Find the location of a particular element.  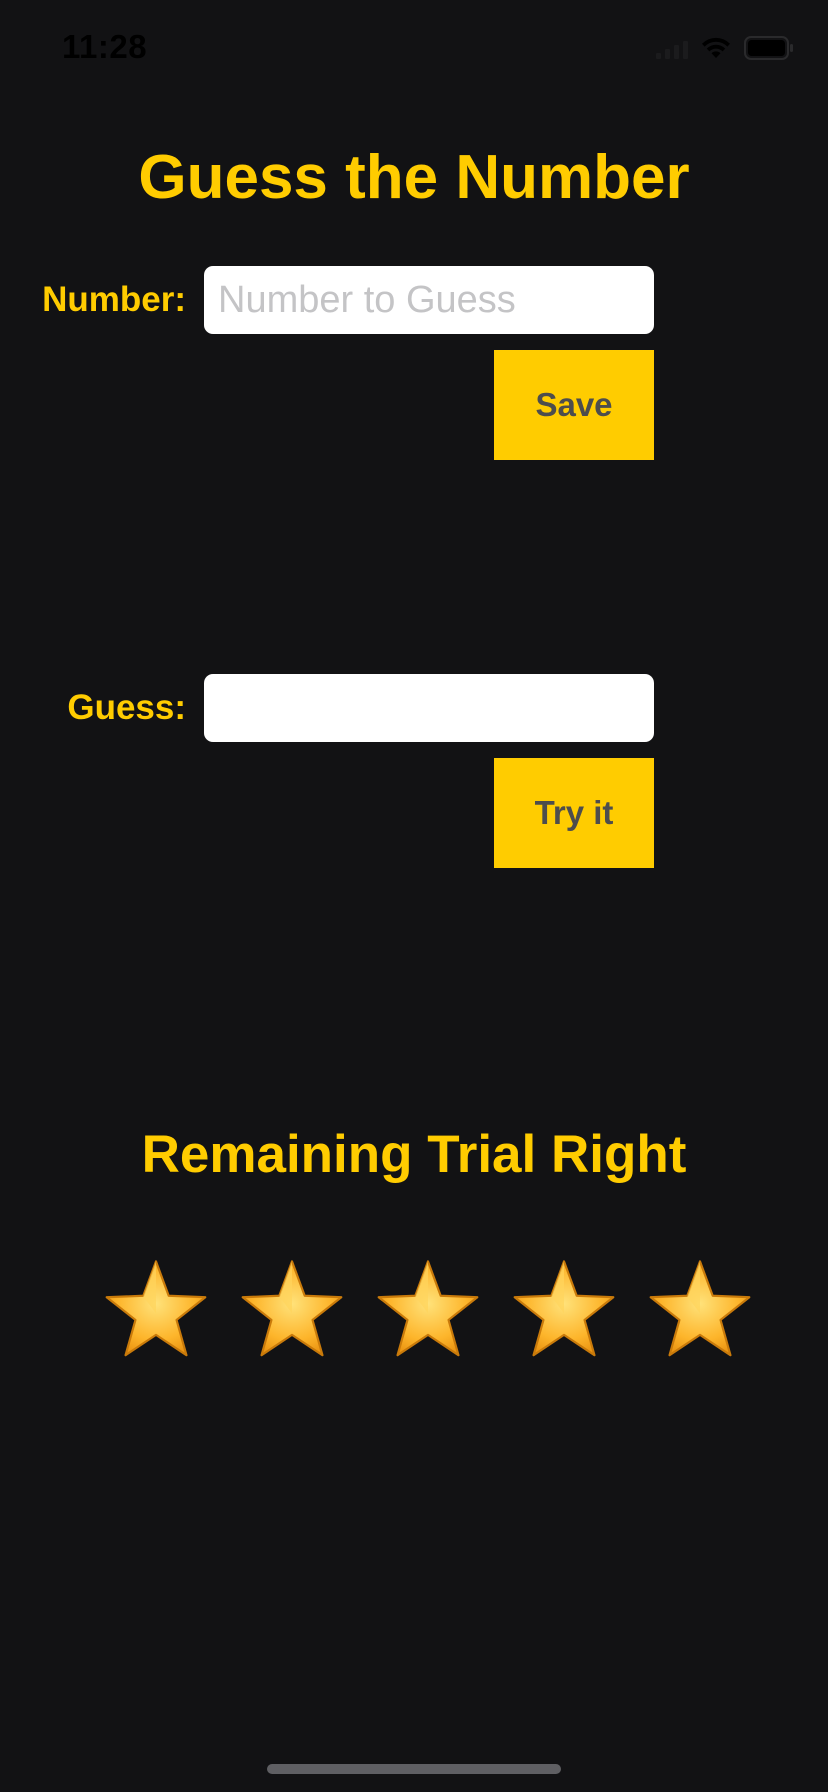

guess-label: Guess: is located at coordinates (126, 707).